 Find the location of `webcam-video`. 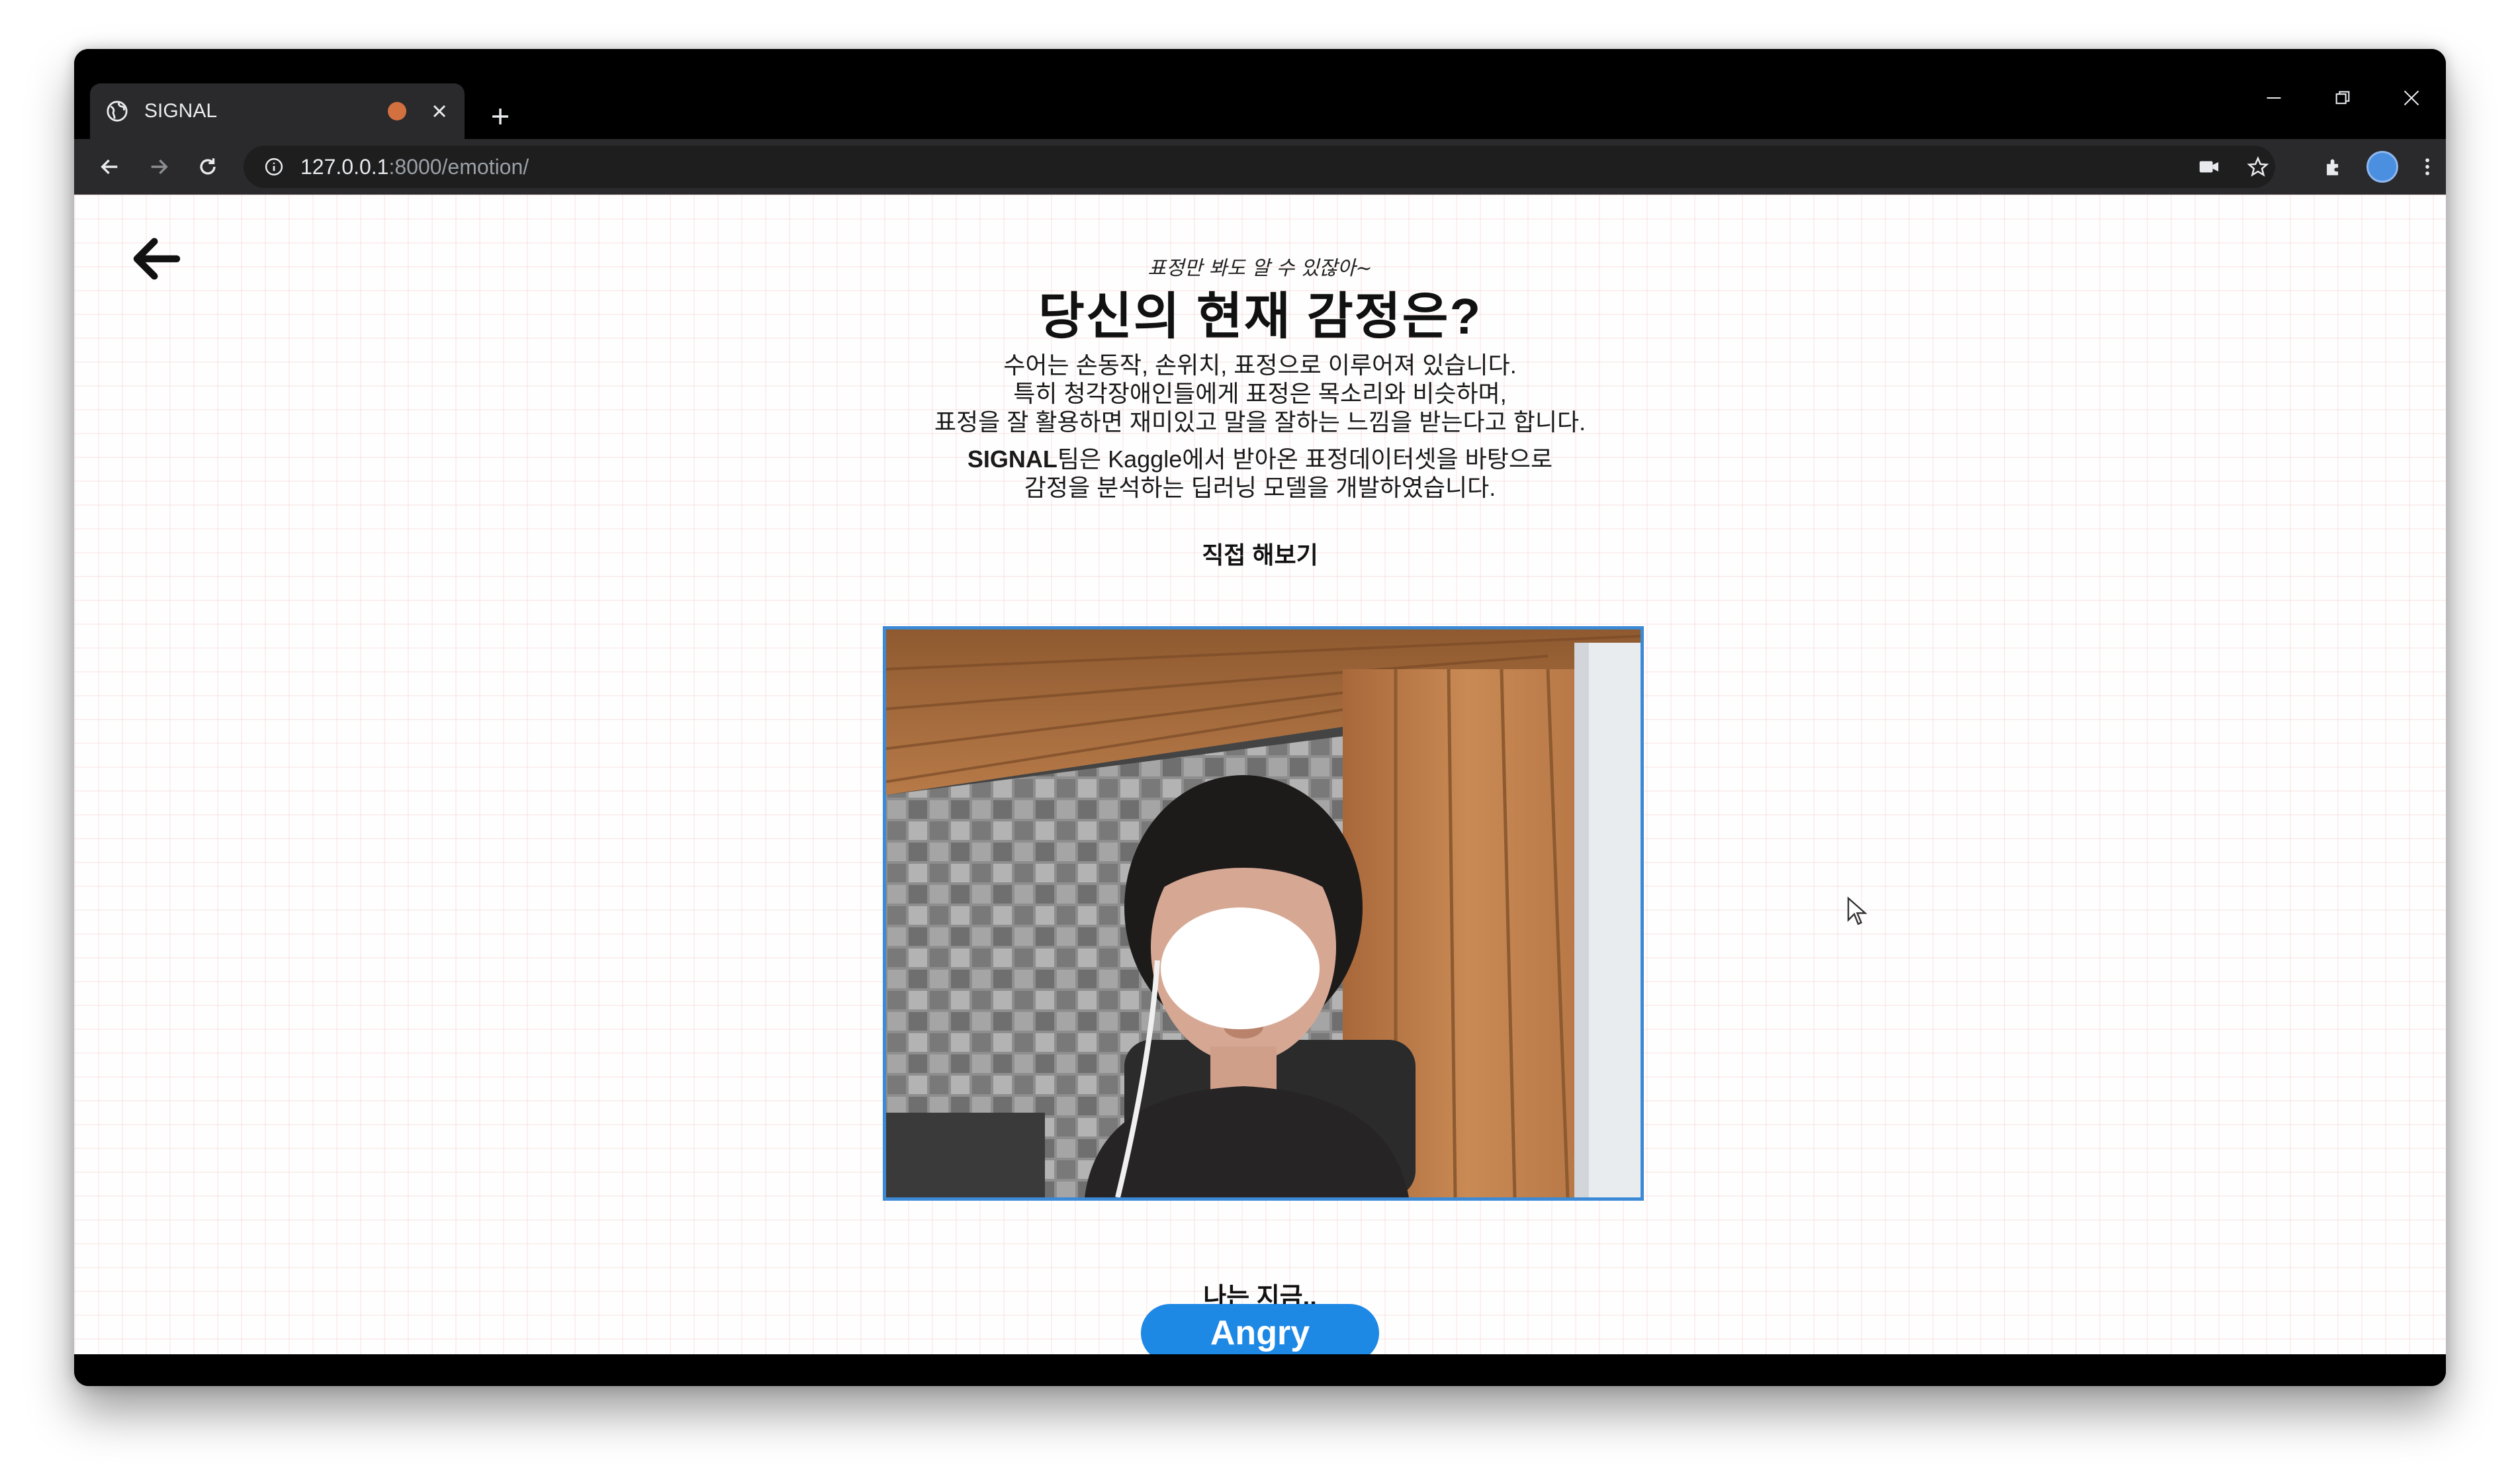

webcam-video is located at coordinates (1263, 913).